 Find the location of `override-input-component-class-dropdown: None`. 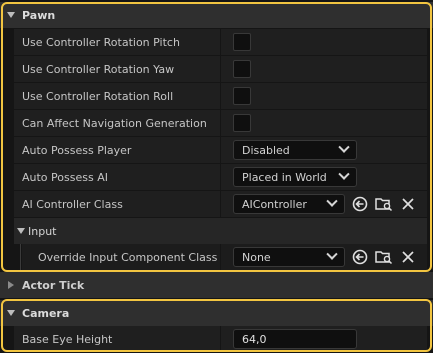

override-input-component-class-dropdown: None is located at coordinates (289, 257).